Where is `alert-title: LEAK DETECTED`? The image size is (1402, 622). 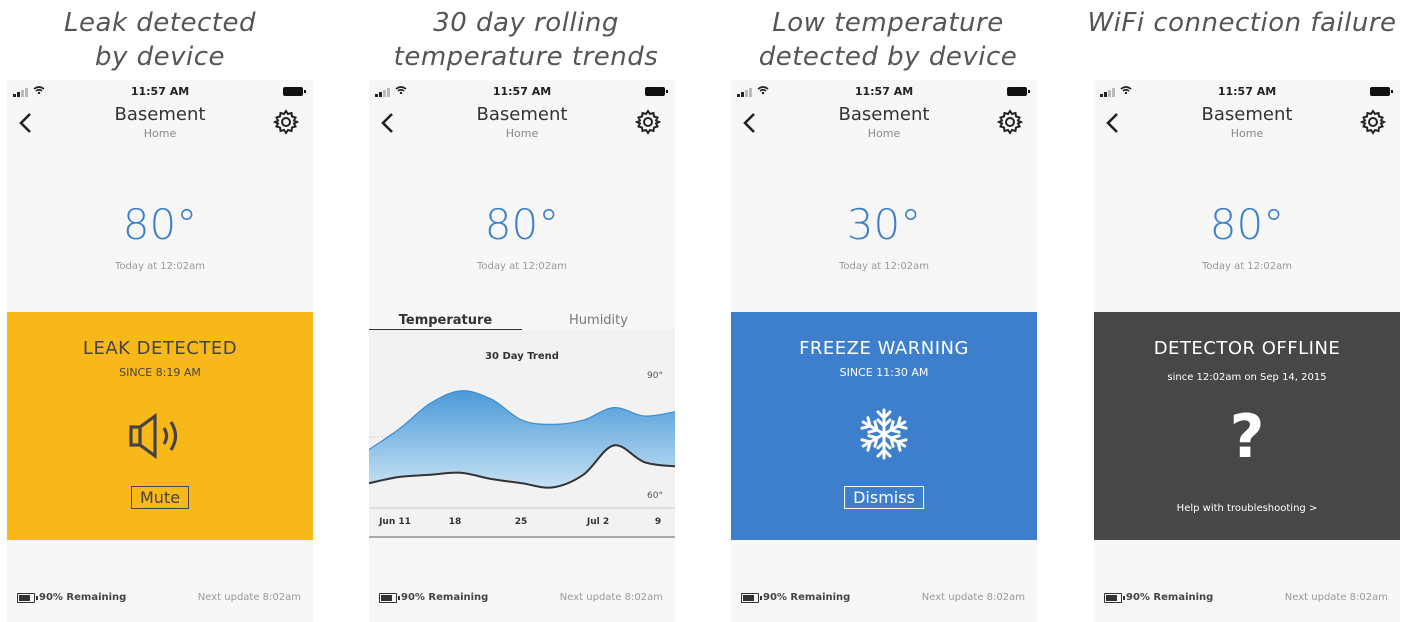
alert-title: LEAK DETECTED is located at coordinates (160, 348).